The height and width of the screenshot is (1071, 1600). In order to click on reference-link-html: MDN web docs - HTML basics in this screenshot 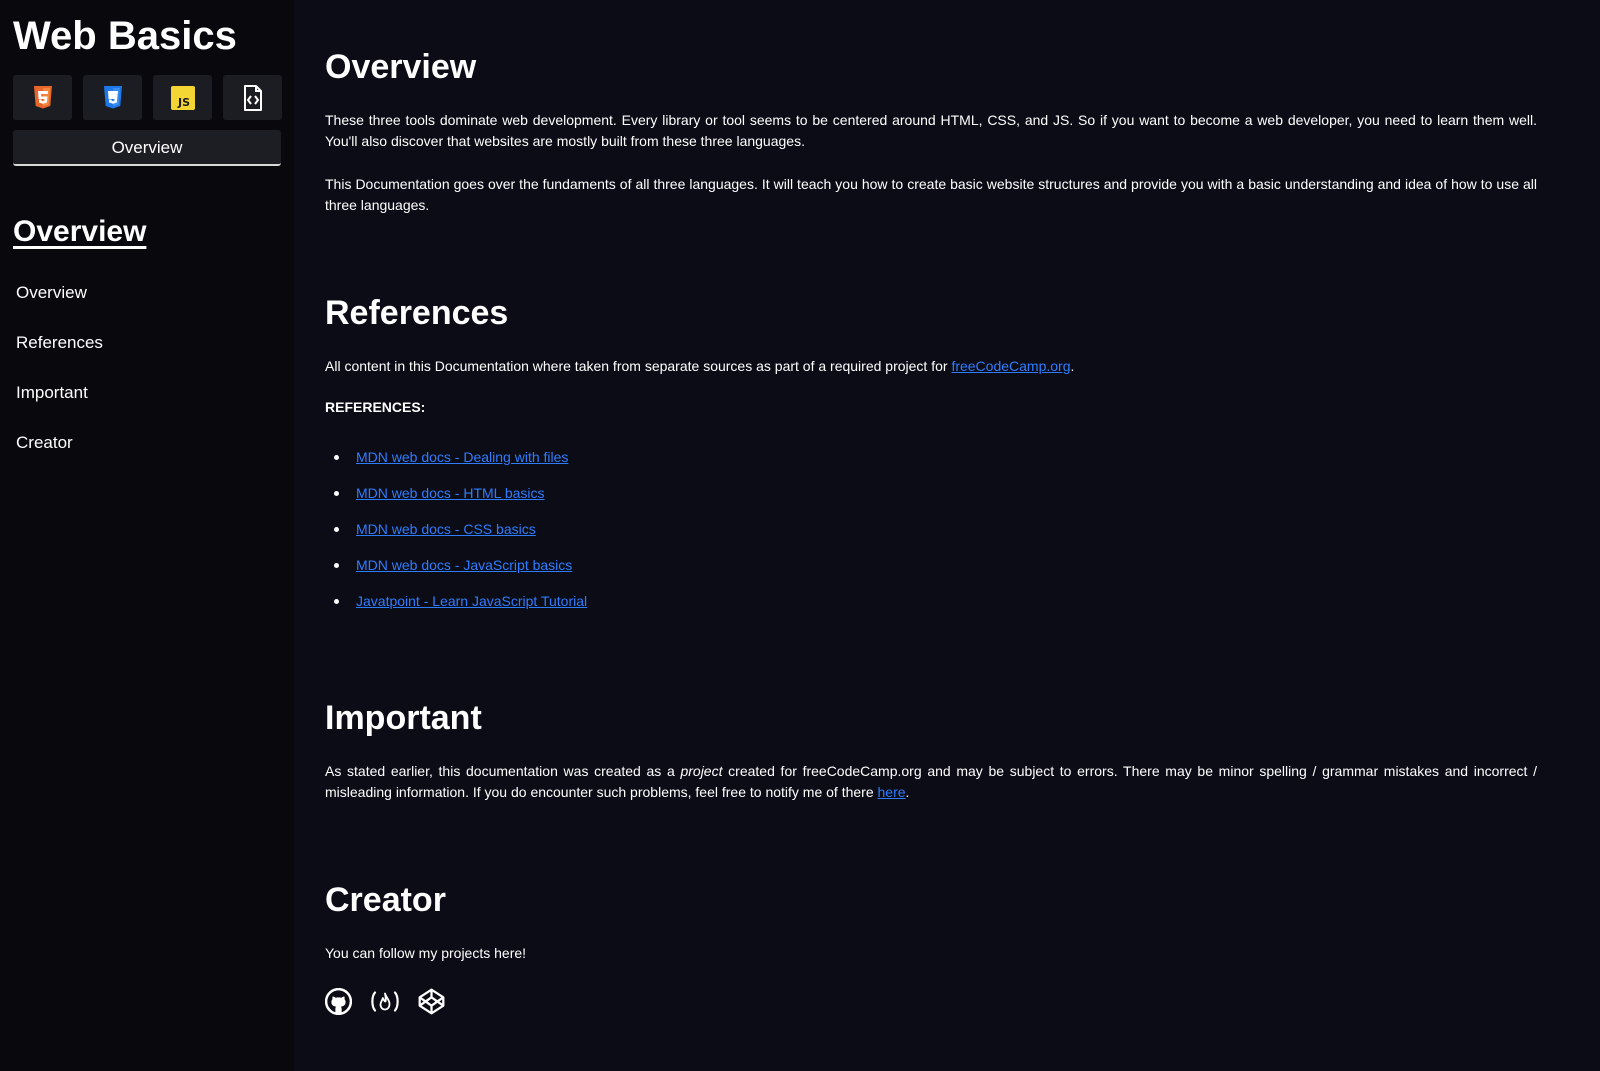, I will do `click(450, 493)`.